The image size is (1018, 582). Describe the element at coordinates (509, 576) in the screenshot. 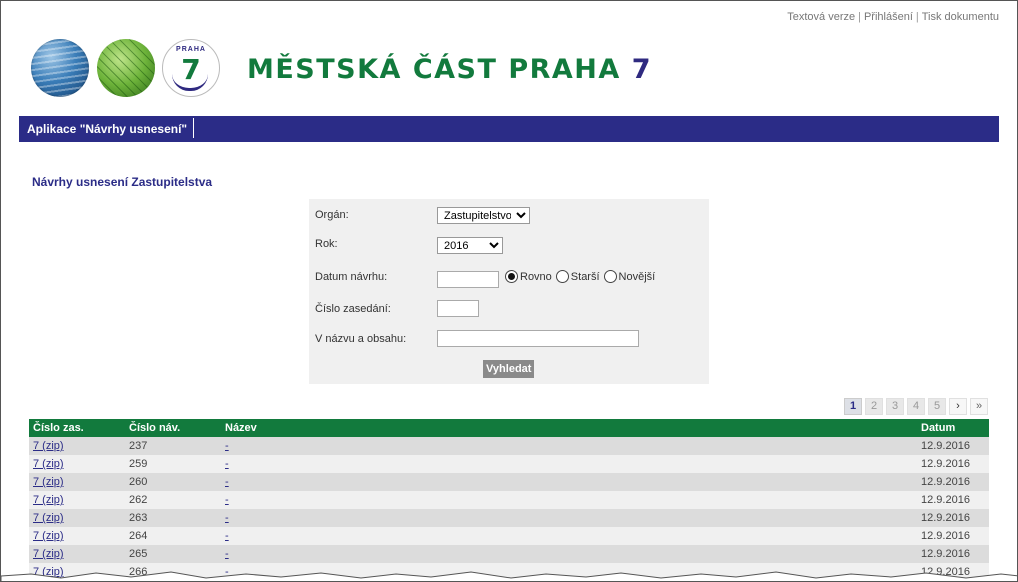

I see `torn-edge` at that location.